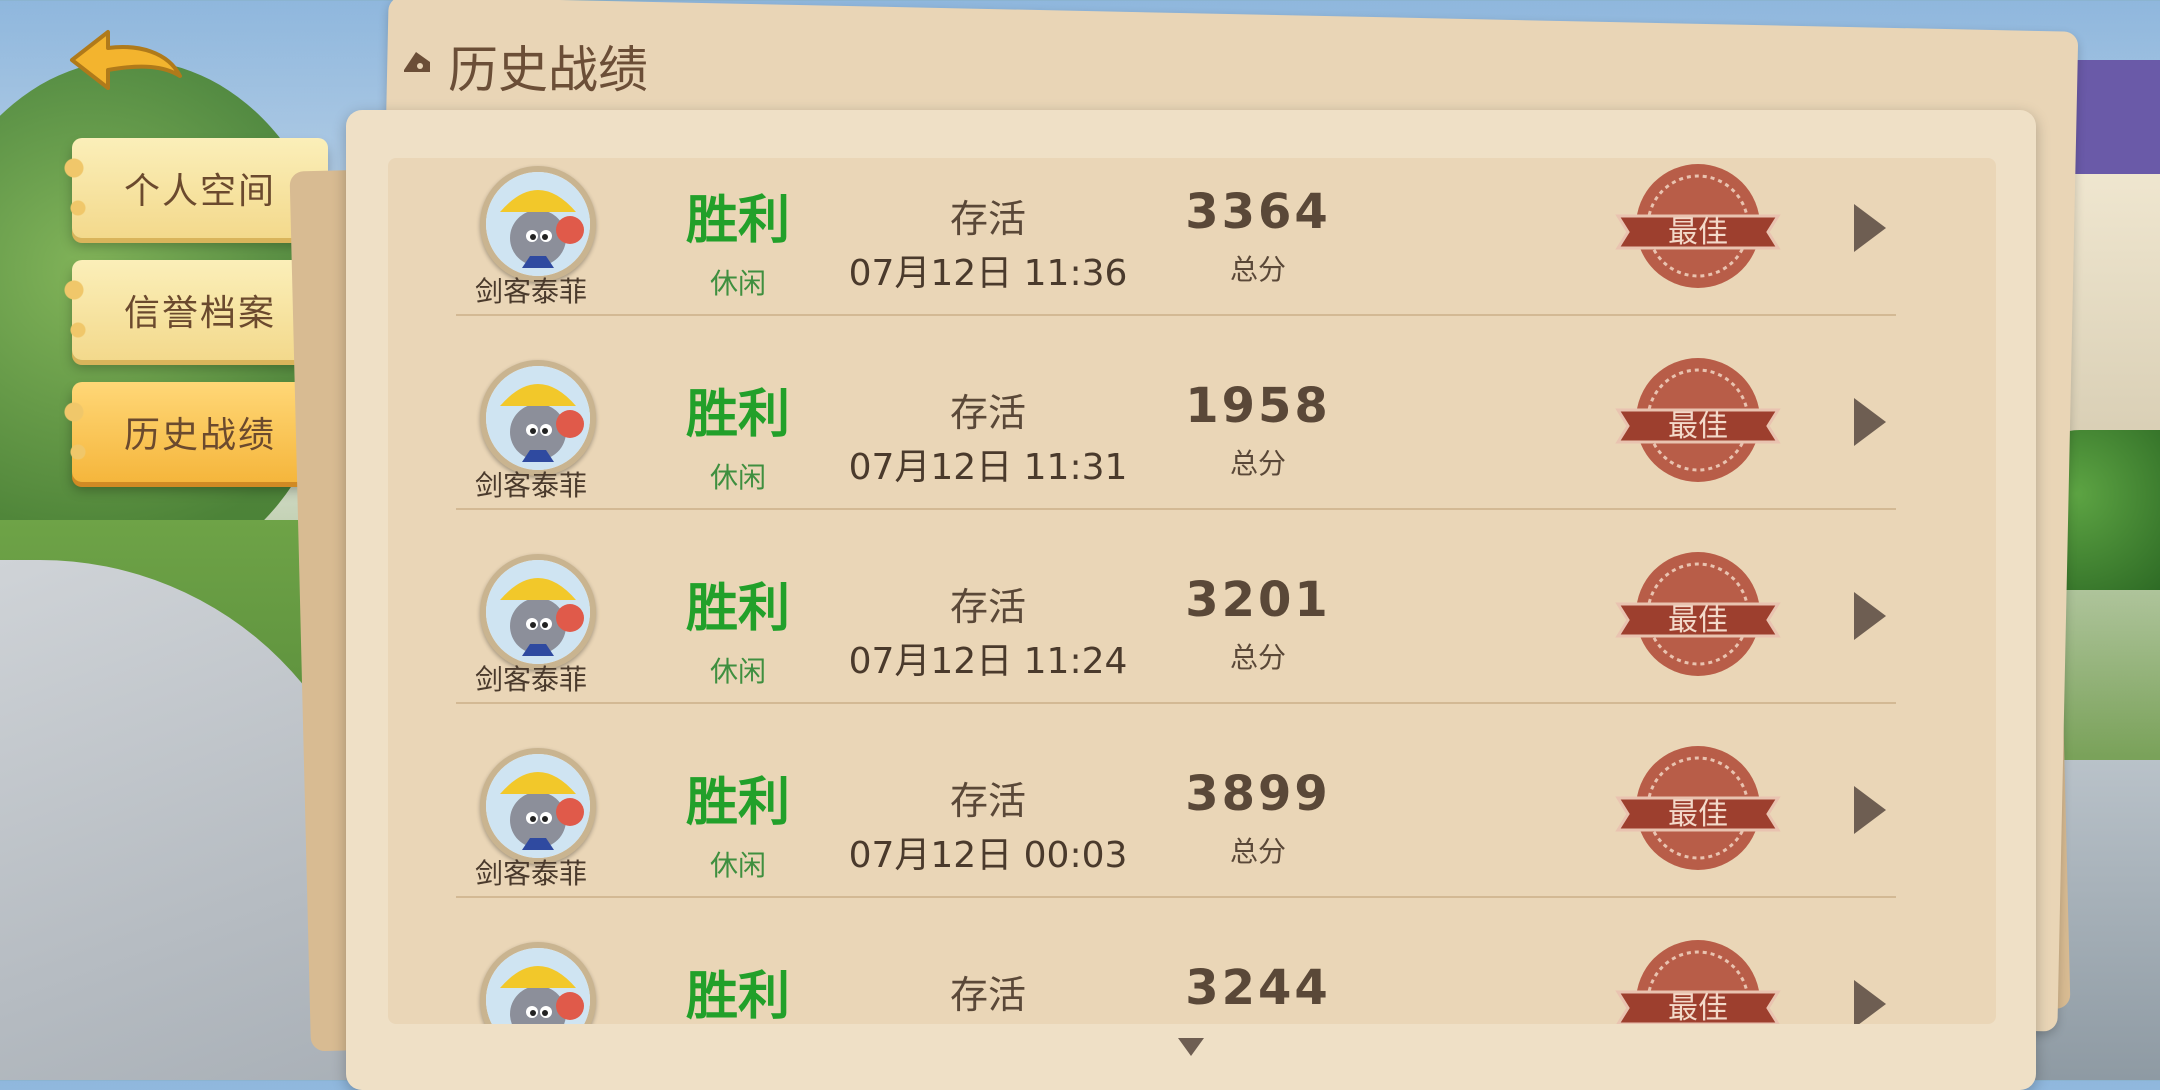  What do you see at coordinates (1192, 837) in the screenshot?
I see `record-row: 剑客泰菲 胜利 休闲 存活 07月12日 00:03 3899 总分 最佳` at bounding box center [1192, 837].